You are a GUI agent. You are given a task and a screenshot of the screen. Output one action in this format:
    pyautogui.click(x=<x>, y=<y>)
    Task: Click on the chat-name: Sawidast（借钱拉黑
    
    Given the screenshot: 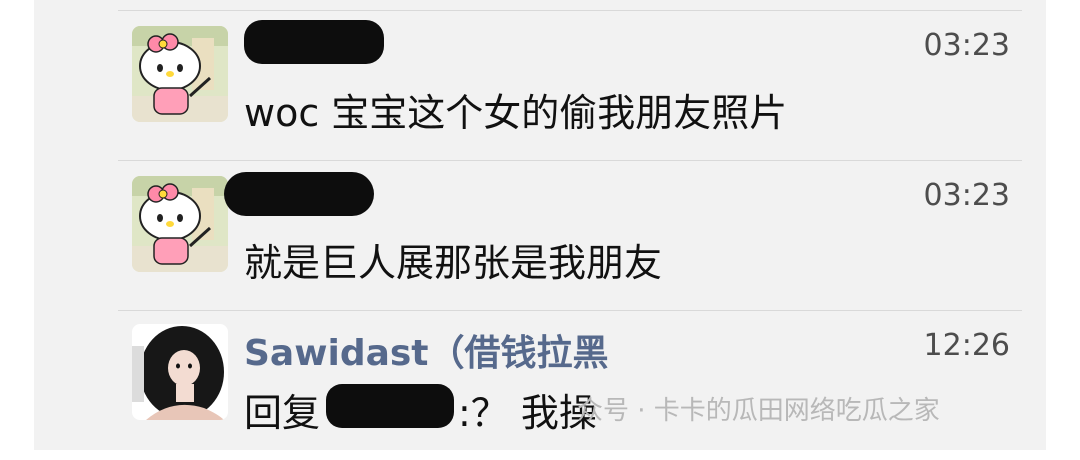 What is the action you would take?
    pyautogui.click(x=426, y=353)
    